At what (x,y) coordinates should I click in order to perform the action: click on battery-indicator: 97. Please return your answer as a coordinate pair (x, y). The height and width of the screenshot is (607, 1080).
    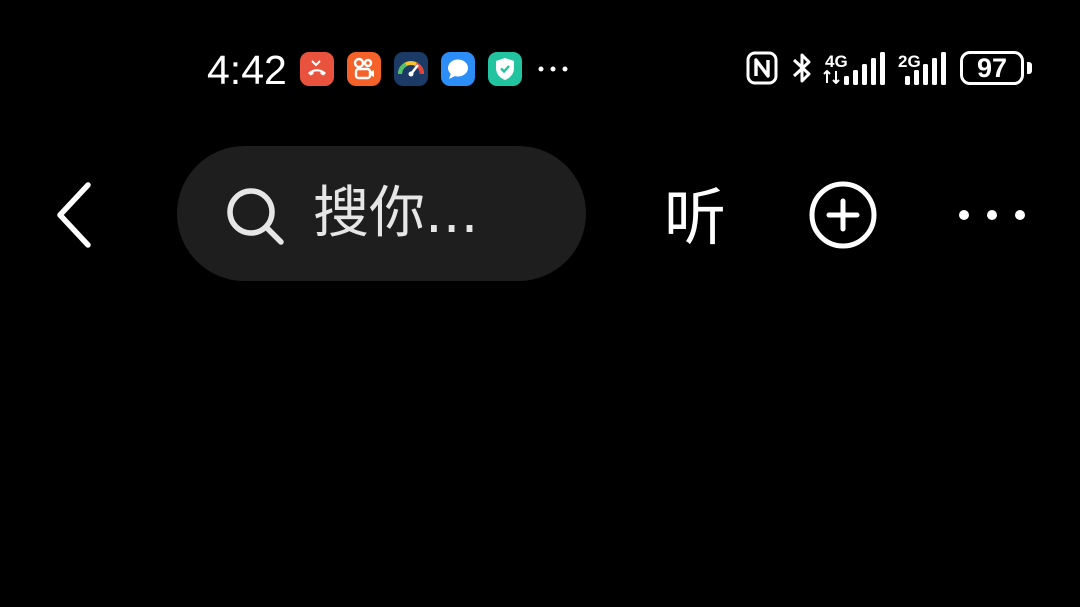
    Looking at the image, I should click on (992, 68).